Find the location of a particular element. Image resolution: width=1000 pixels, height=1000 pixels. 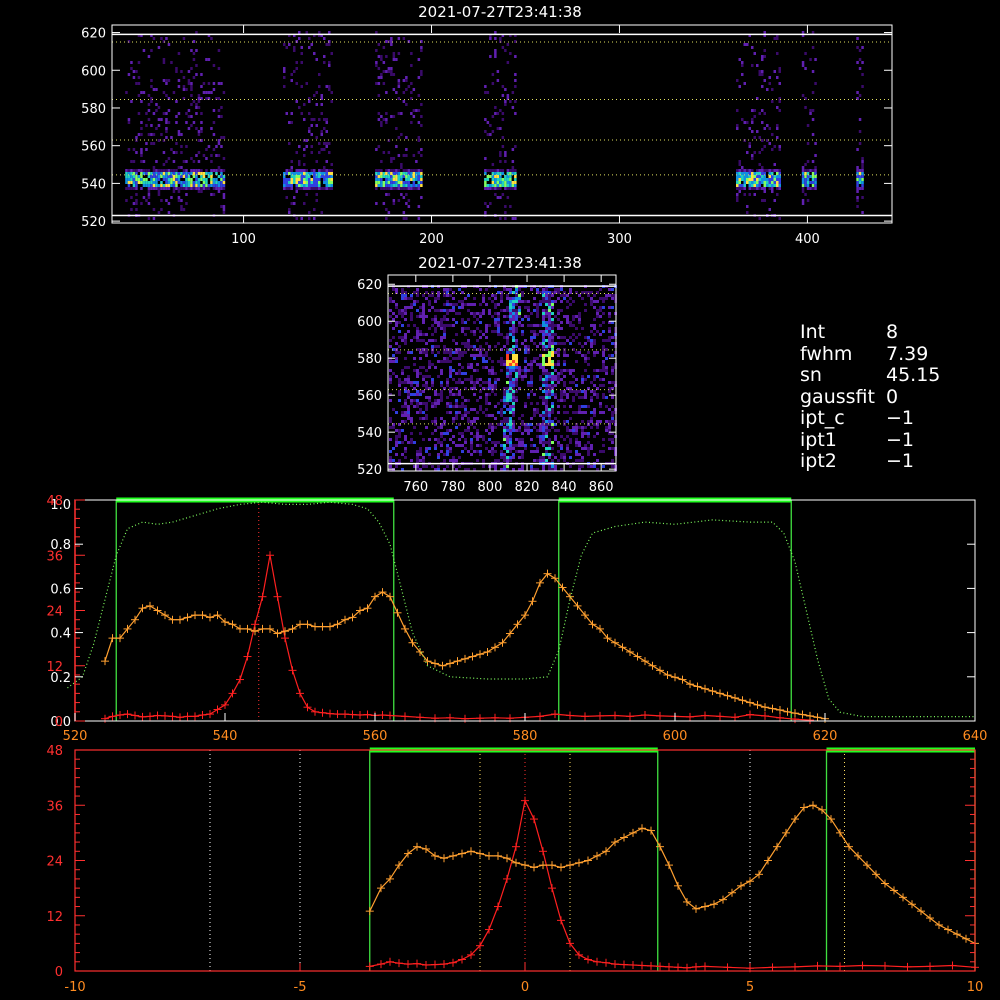

y-tick-label: 600 is located at coordinates (93, 71).